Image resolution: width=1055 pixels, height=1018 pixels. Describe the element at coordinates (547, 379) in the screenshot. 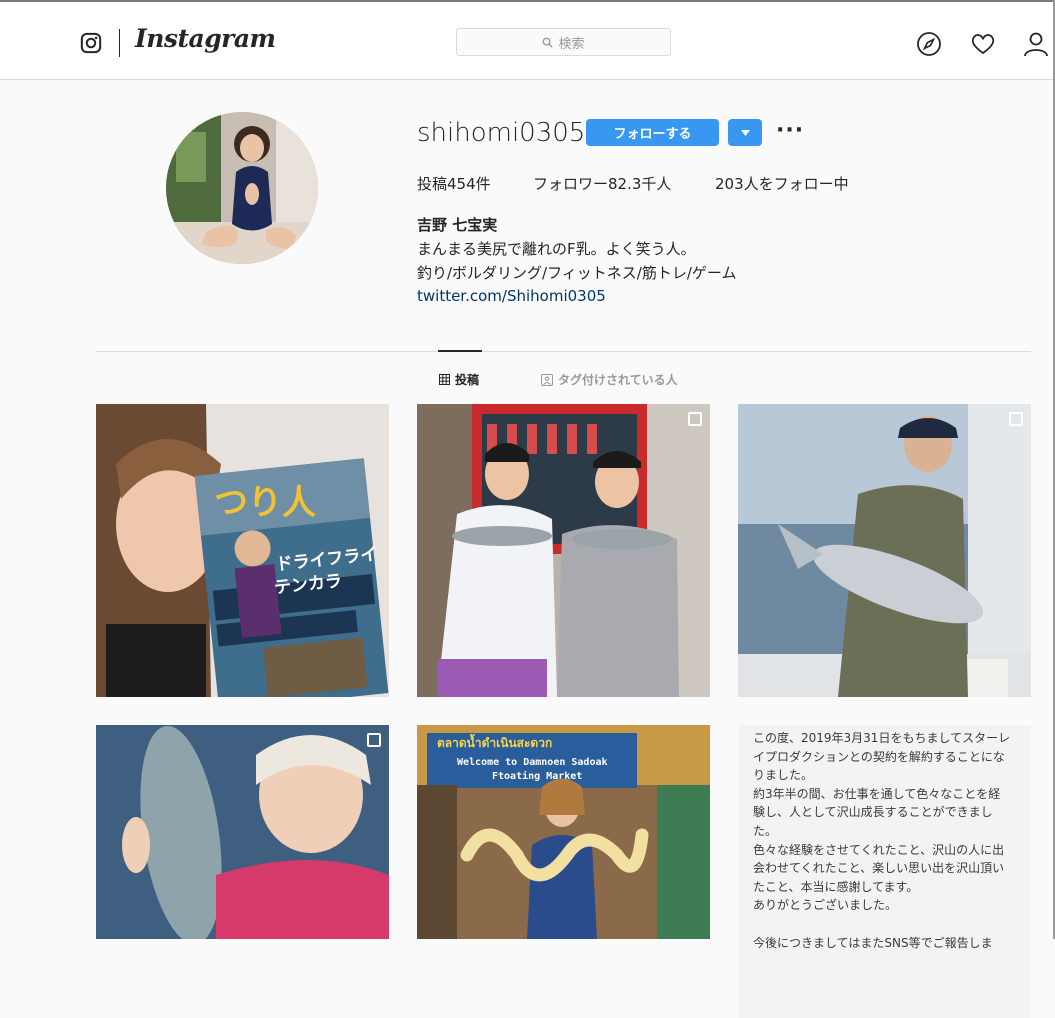

I see `tagged-person-icon` at that location.